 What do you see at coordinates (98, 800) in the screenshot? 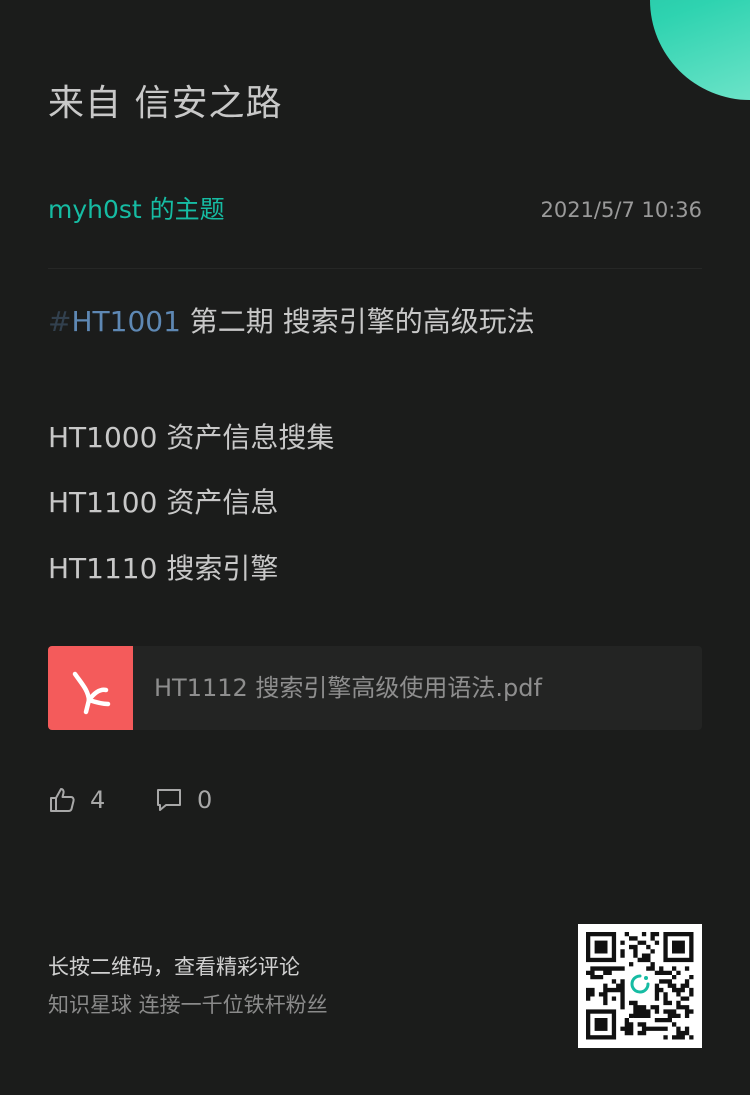
I see `like-count: 4` at bounding box center [98, 800].